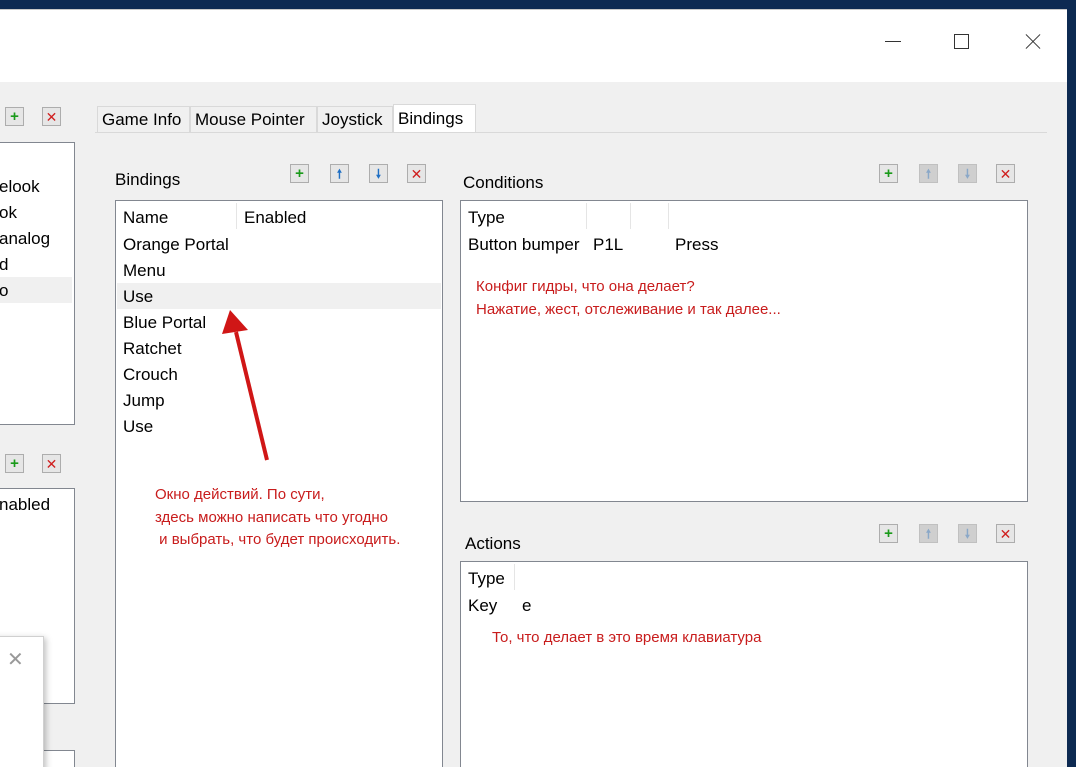 The width and height of the screenshot is (1076, 767). I want to click on conditions-remove-button: ✕, so click(1005, 173).